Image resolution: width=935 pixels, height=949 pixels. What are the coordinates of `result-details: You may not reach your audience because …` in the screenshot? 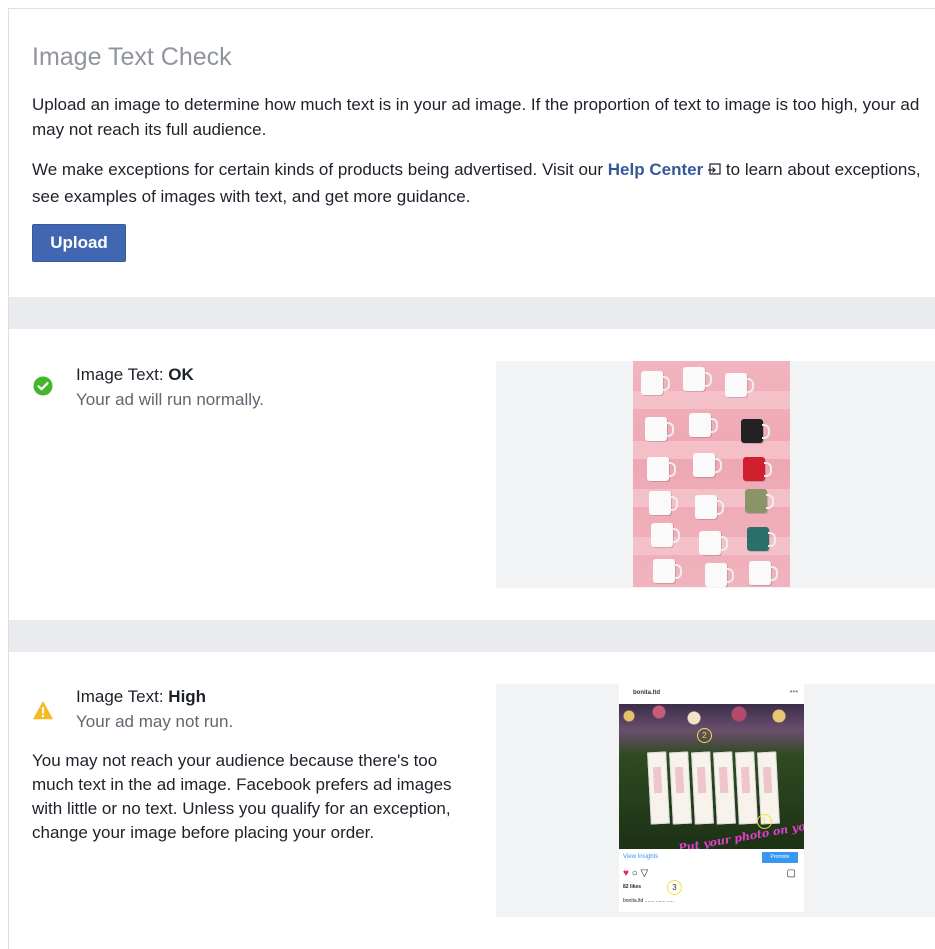 It's located at (242, 796).